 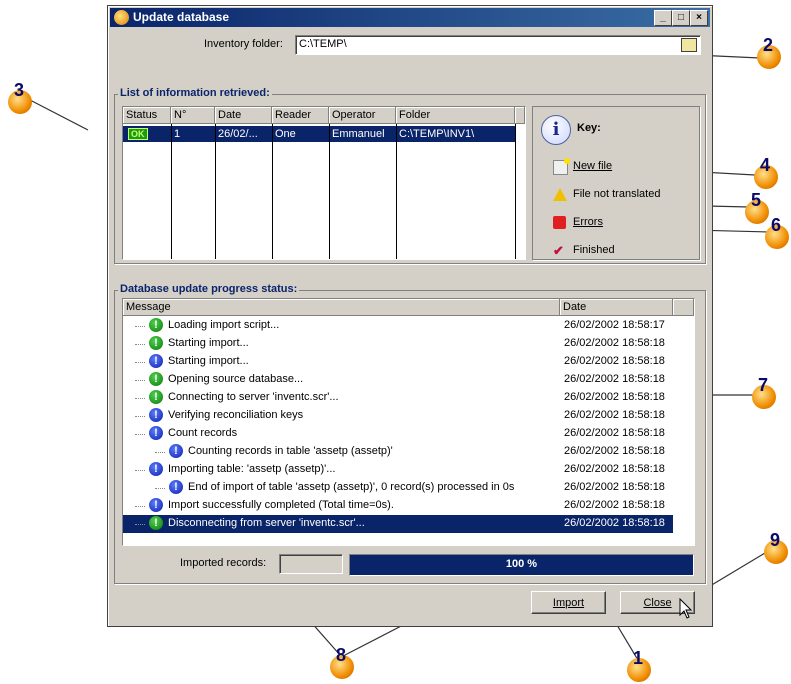 What do you see at coordinates (181, 17) in the screenshot?
I see `window-title: Update database` at bounding box center [181, 17].